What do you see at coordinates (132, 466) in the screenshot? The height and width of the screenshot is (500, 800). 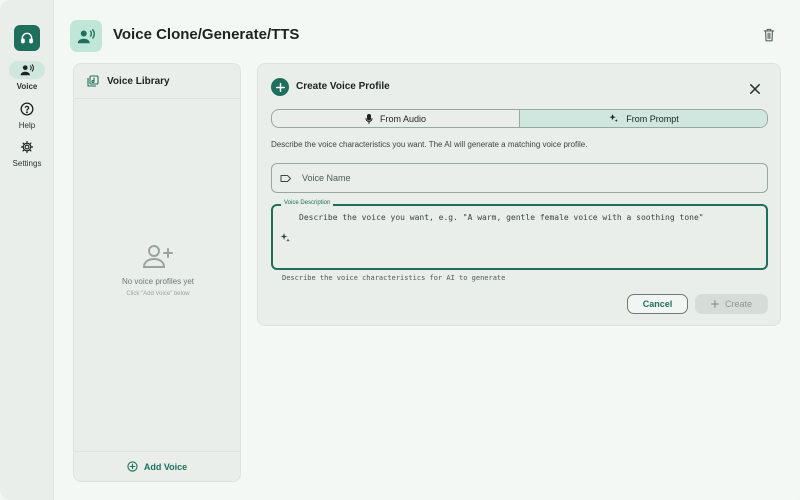 I see `plus-circle-icon` at bounding box center [132, 466].